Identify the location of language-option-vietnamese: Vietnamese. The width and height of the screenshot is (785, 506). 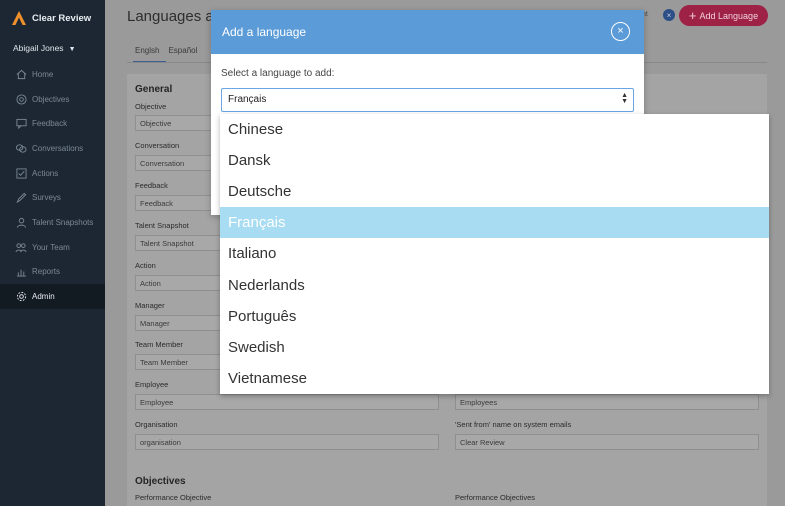
(494, 378).